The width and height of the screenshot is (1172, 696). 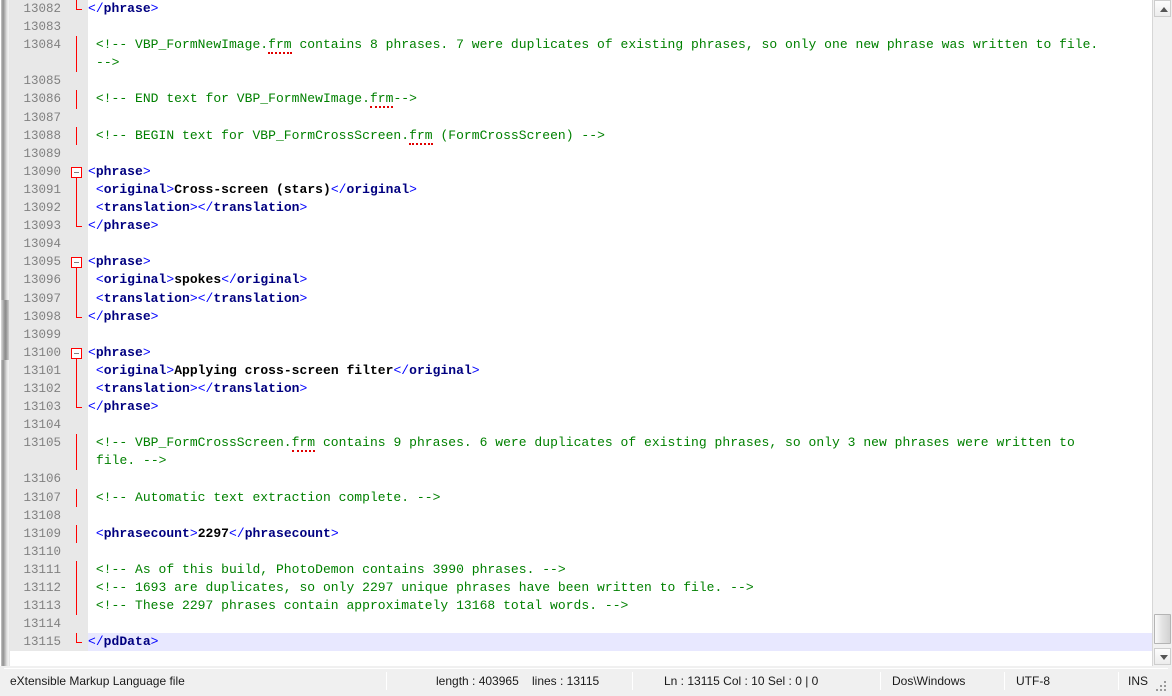 I want to click on code-line: 13108, so click(x=581, y=515).